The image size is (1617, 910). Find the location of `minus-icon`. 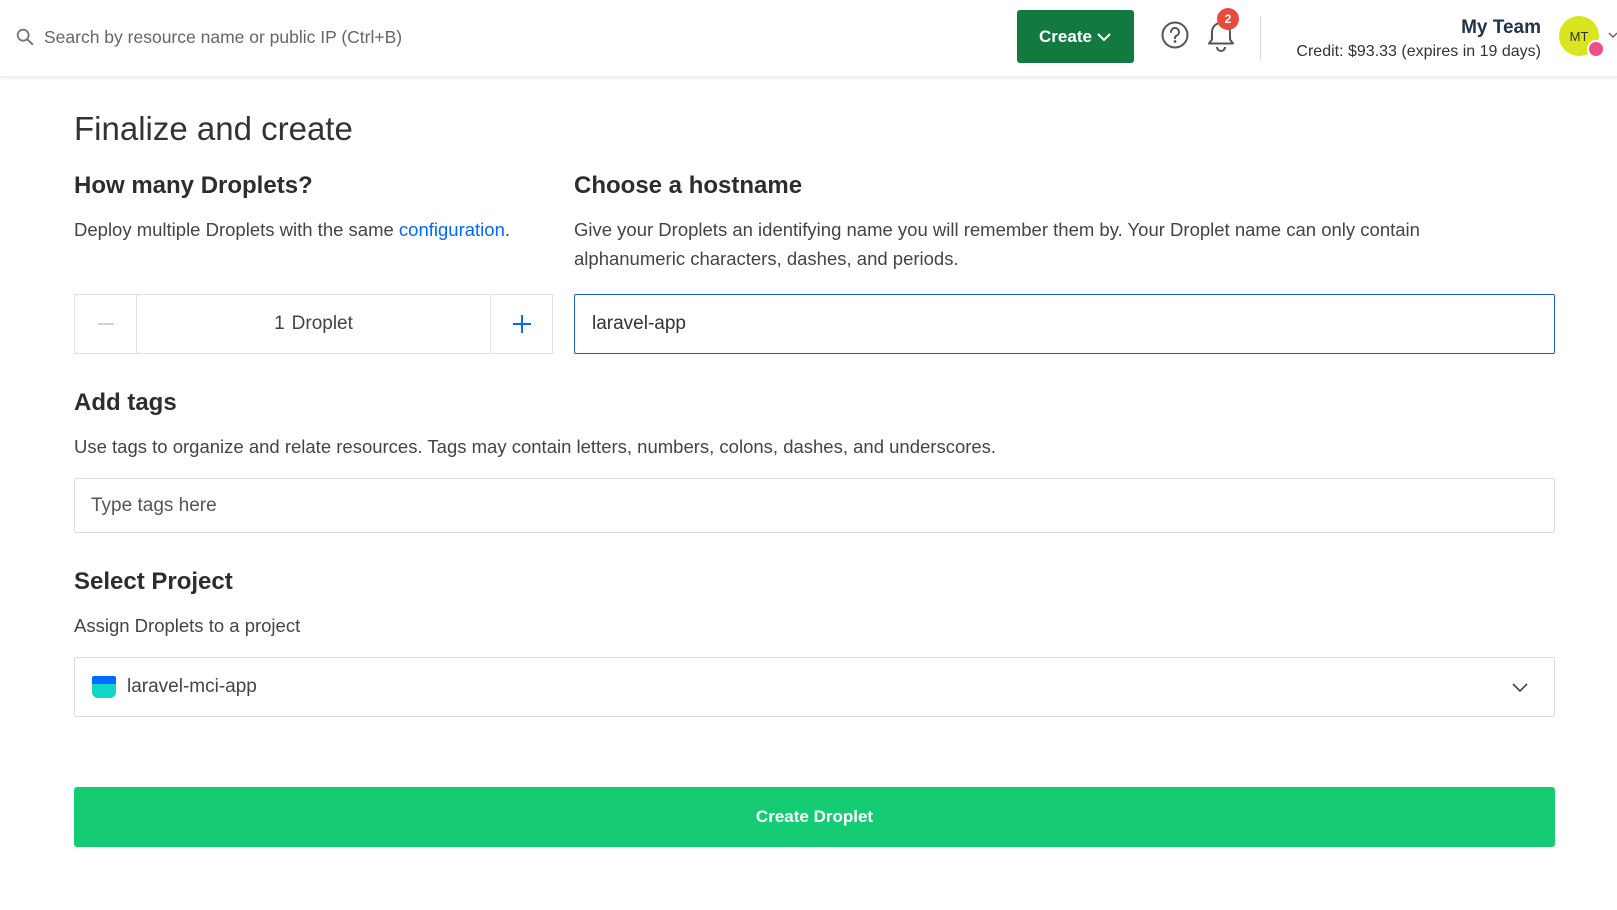

minus-icon is located at coordinates (105, 324).